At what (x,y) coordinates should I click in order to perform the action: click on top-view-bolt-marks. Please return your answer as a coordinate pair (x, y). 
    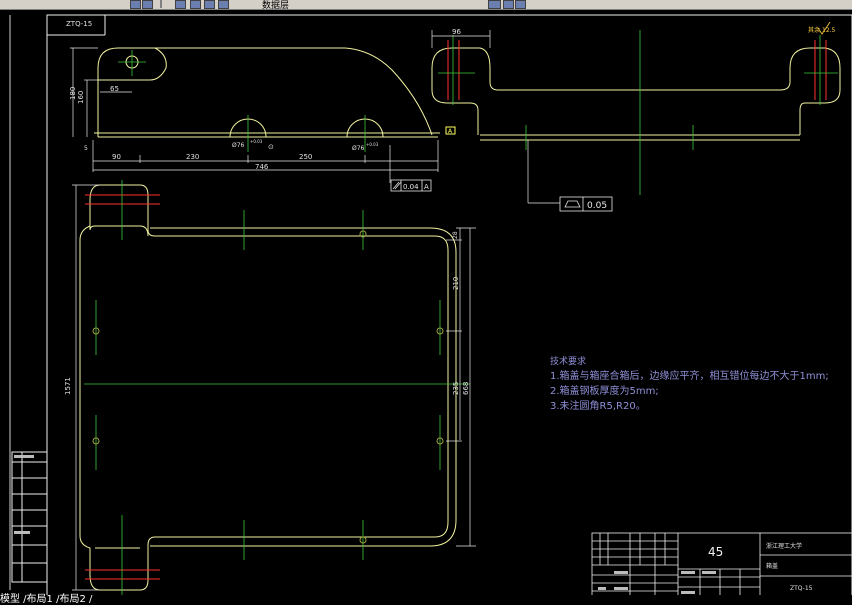
    Looking at the image, I should click on (122, 387).